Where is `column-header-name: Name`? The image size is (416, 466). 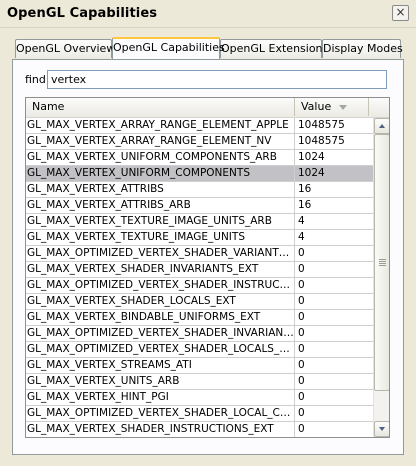
column-header-name: Name is located at coordinates (160, 107).